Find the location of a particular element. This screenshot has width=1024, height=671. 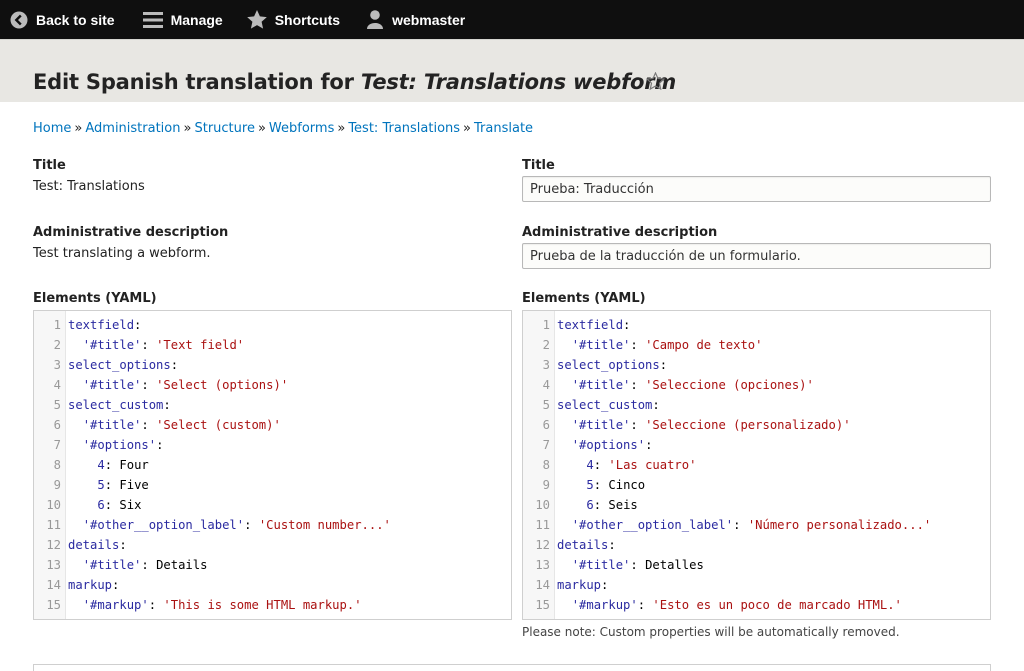

yaml-text: '#title': 'Campo de texto' is located at coordinates (667, 345).